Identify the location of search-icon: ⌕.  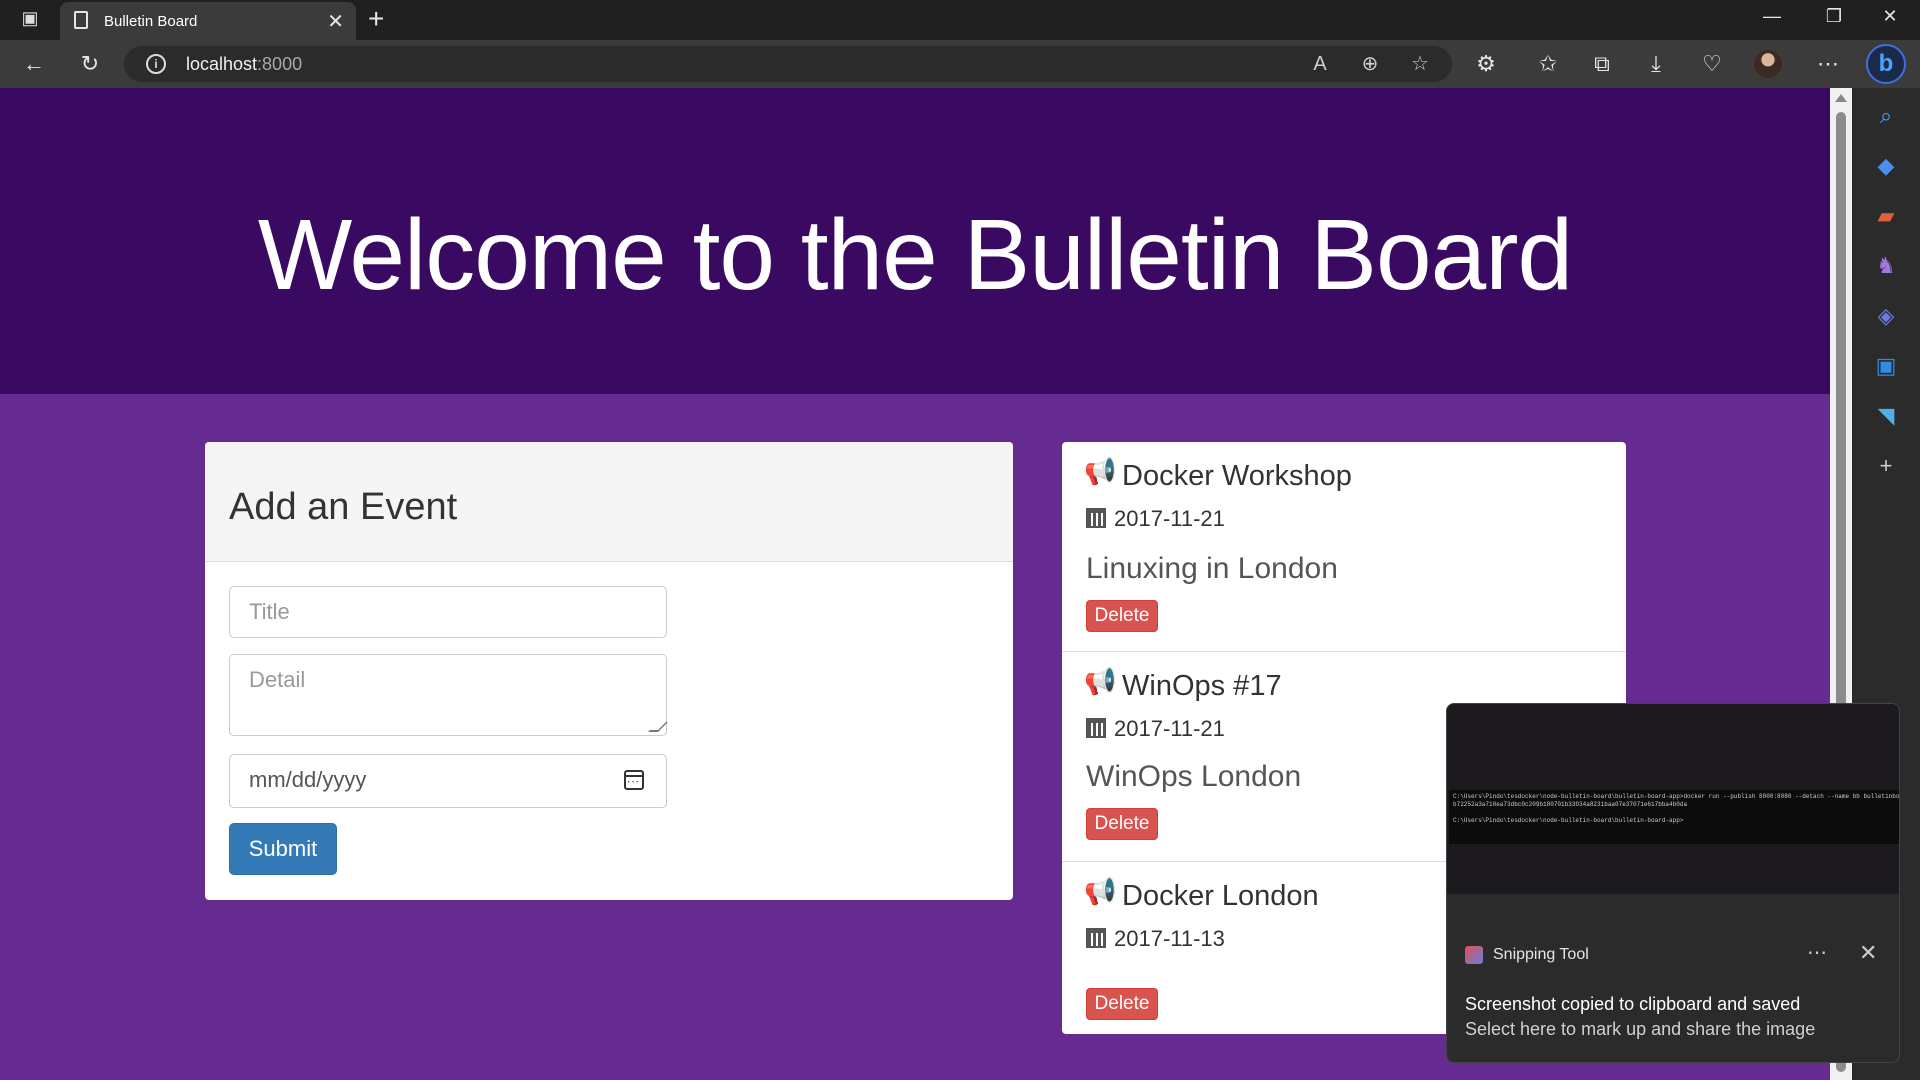
(1886, 116).